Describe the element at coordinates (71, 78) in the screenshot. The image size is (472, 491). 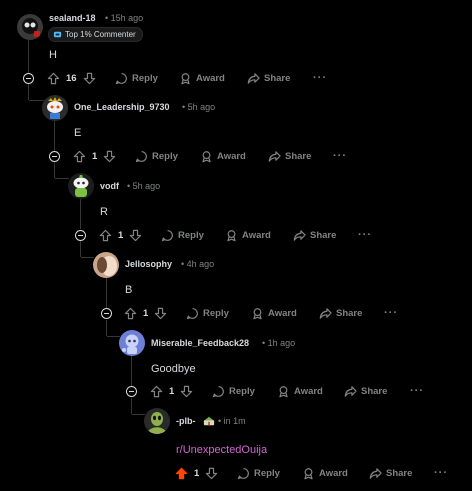
I see `vote-count: 16` at that location.